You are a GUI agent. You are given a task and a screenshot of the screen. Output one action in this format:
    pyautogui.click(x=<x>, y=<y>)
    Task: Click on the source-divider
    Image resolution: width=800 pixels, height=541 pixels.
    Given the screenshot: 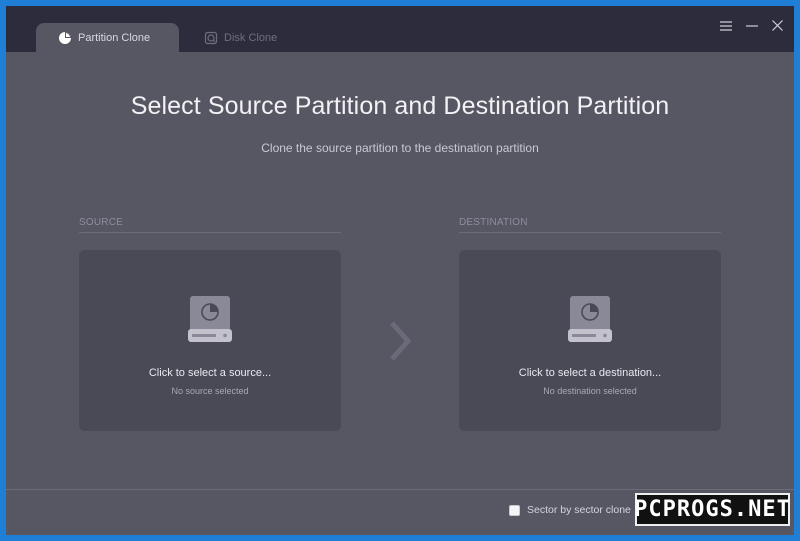 What is the action you would take?
    pyautogui.click(x=210, y=232)
    